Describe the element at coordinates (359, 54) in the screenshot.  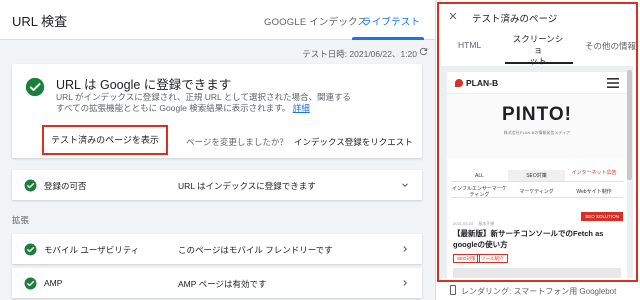
I see `test-date: テスト日時: 2021/06/22、1:20` at that location.